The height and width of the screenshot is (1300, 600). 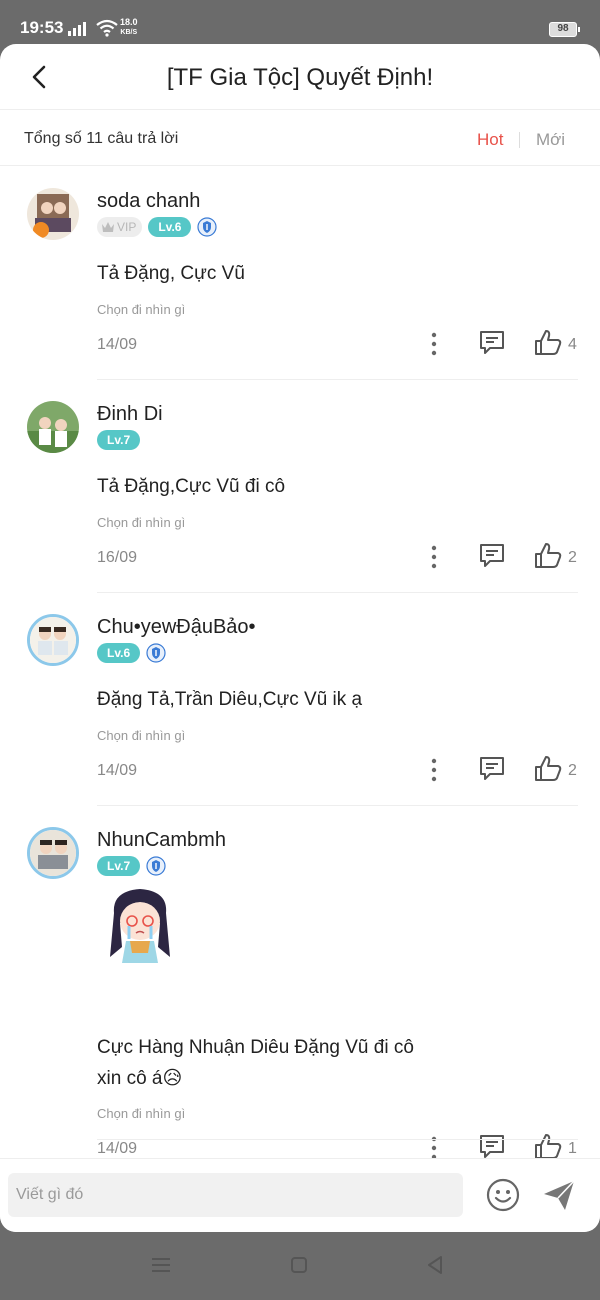 What do you see at coordinates (127, 227) in the screenshot?
I see `vip-label: VIP` at bounding box center [127, 227].